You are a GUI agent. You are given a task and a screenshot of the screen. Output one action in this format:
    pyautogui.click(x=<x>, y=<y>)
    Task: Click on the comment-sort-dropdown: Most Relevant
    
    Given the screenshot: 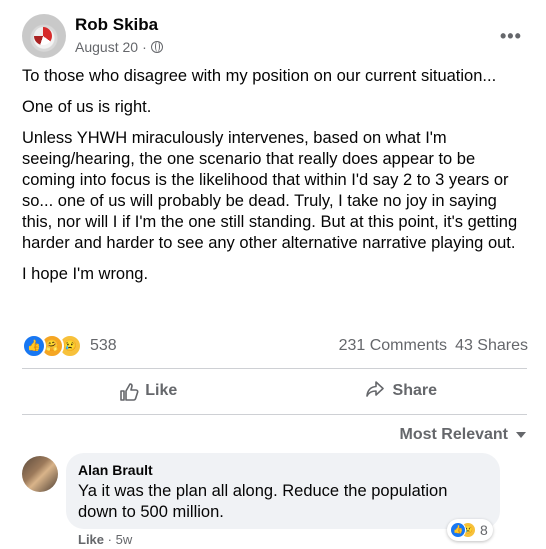 What is the action you would take?
    pyautogui.click(x=463, y=435)
    